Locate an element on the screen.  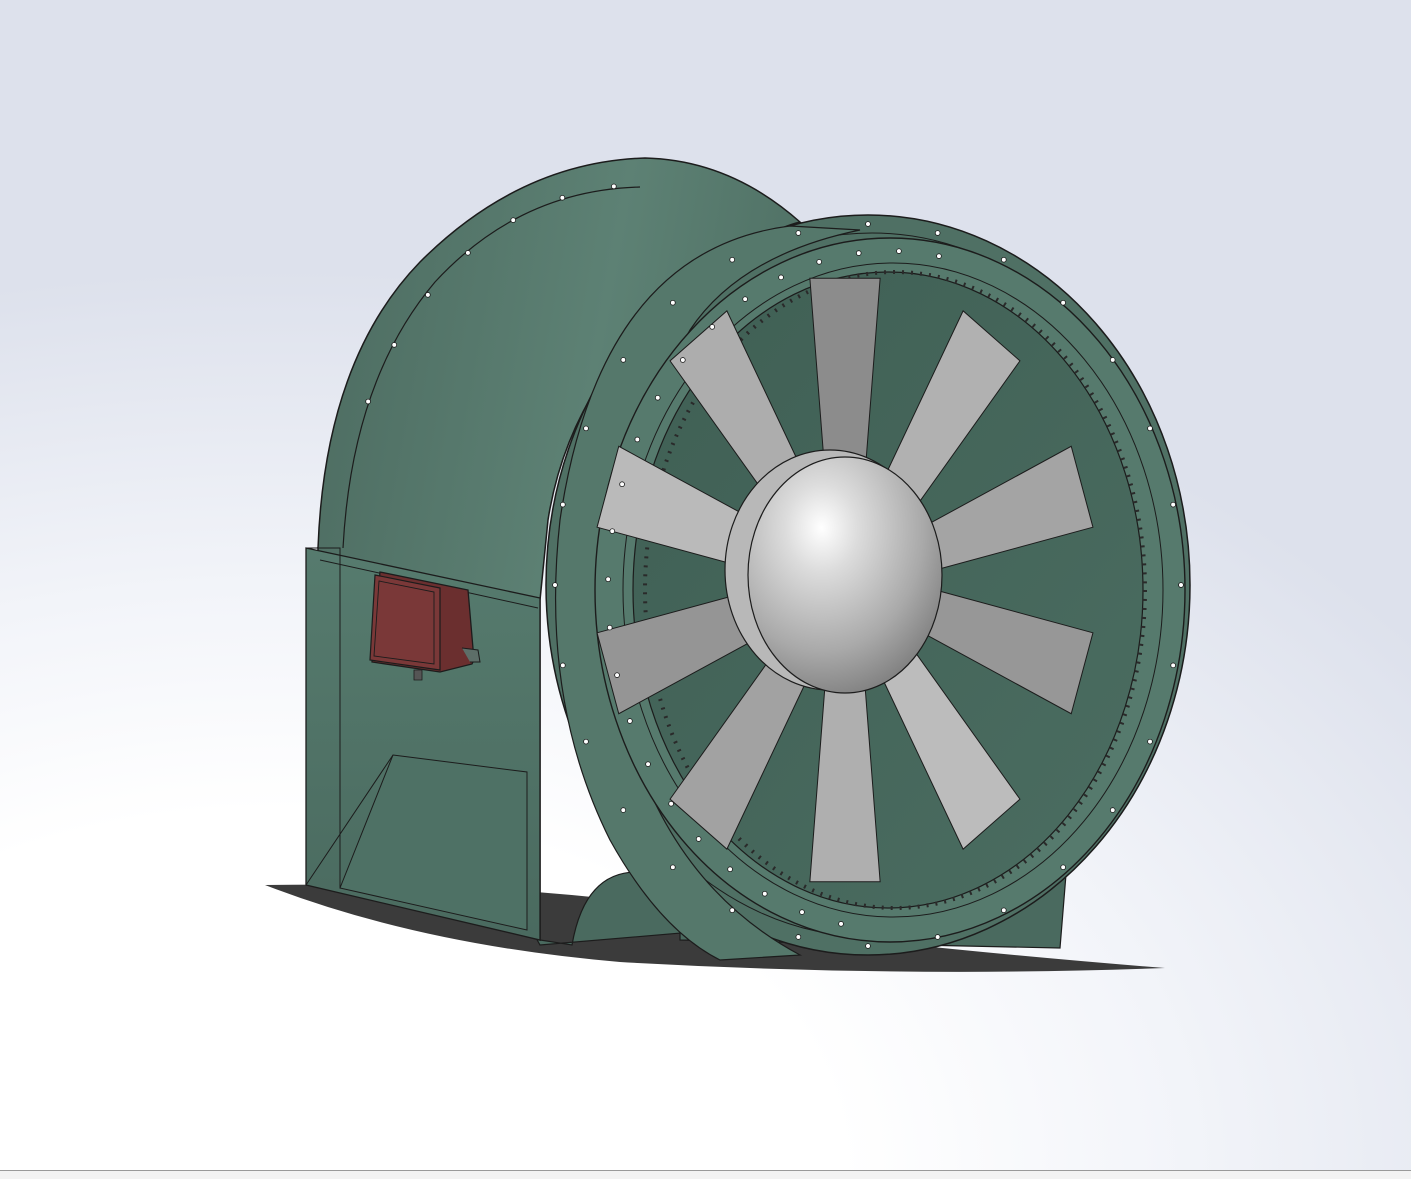
status-bar is located at coordinates (705, 1174).